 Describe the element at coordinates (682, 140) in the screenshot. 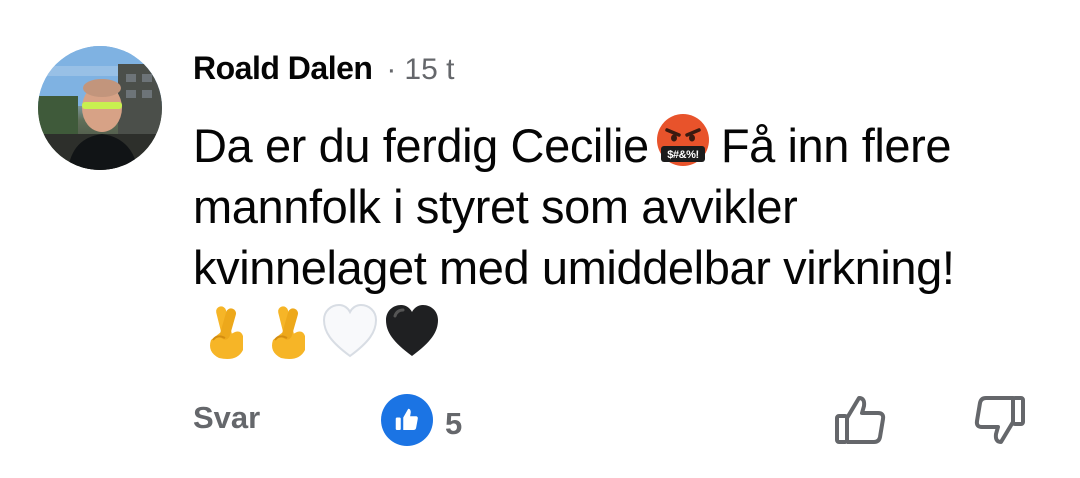

I see `face-with-symbols-on-mouth-icon: $#&%!` at that location.